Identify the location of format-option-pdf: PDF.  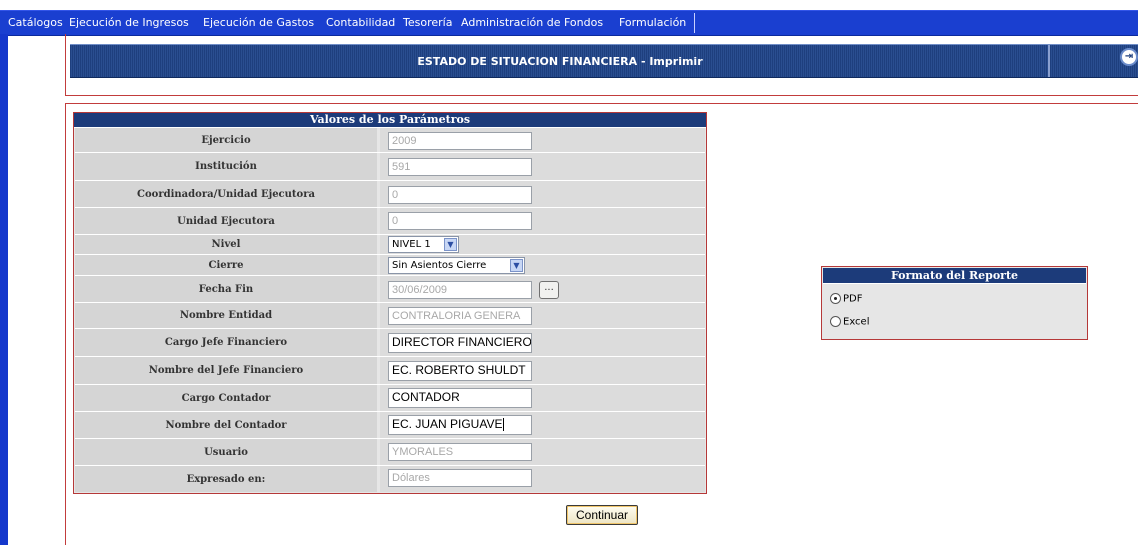
(846, 299).